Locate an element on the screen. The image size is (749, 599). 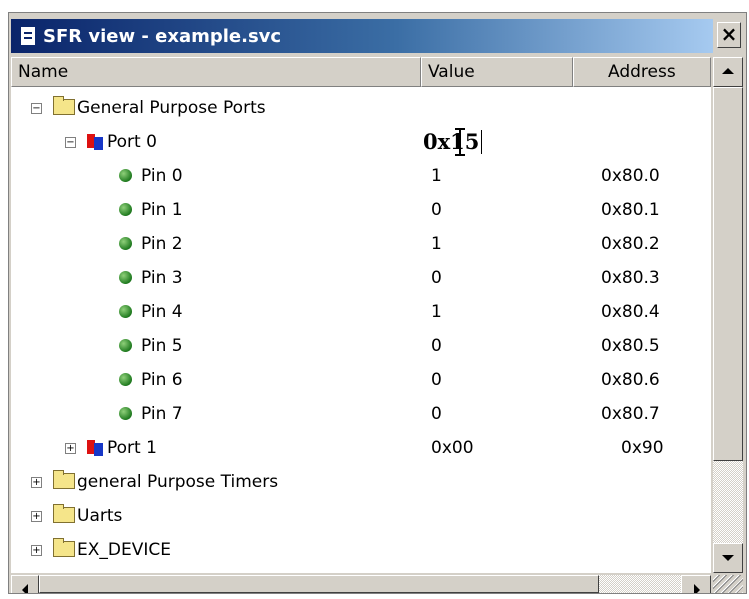
arrow-left-icon is located at coordinates (25, 588).